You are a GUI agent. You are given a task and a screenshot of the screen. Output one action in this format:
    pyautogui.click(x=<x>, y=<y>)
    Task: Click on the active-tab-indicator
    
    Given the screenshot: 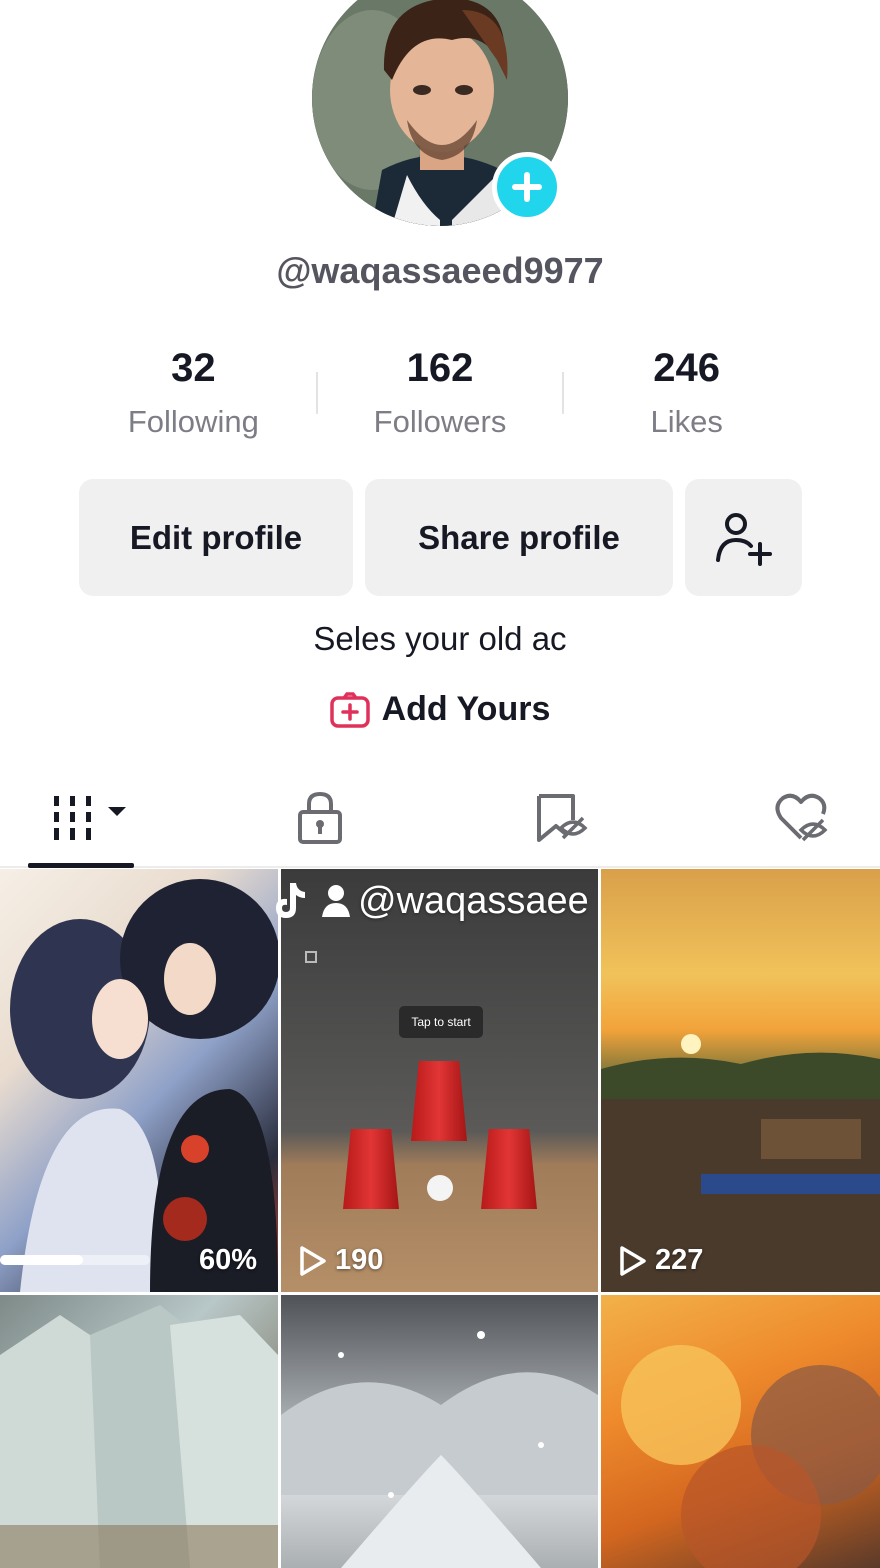 What is the action you would take?
    pyautogui.click(x=81, y=865)
    